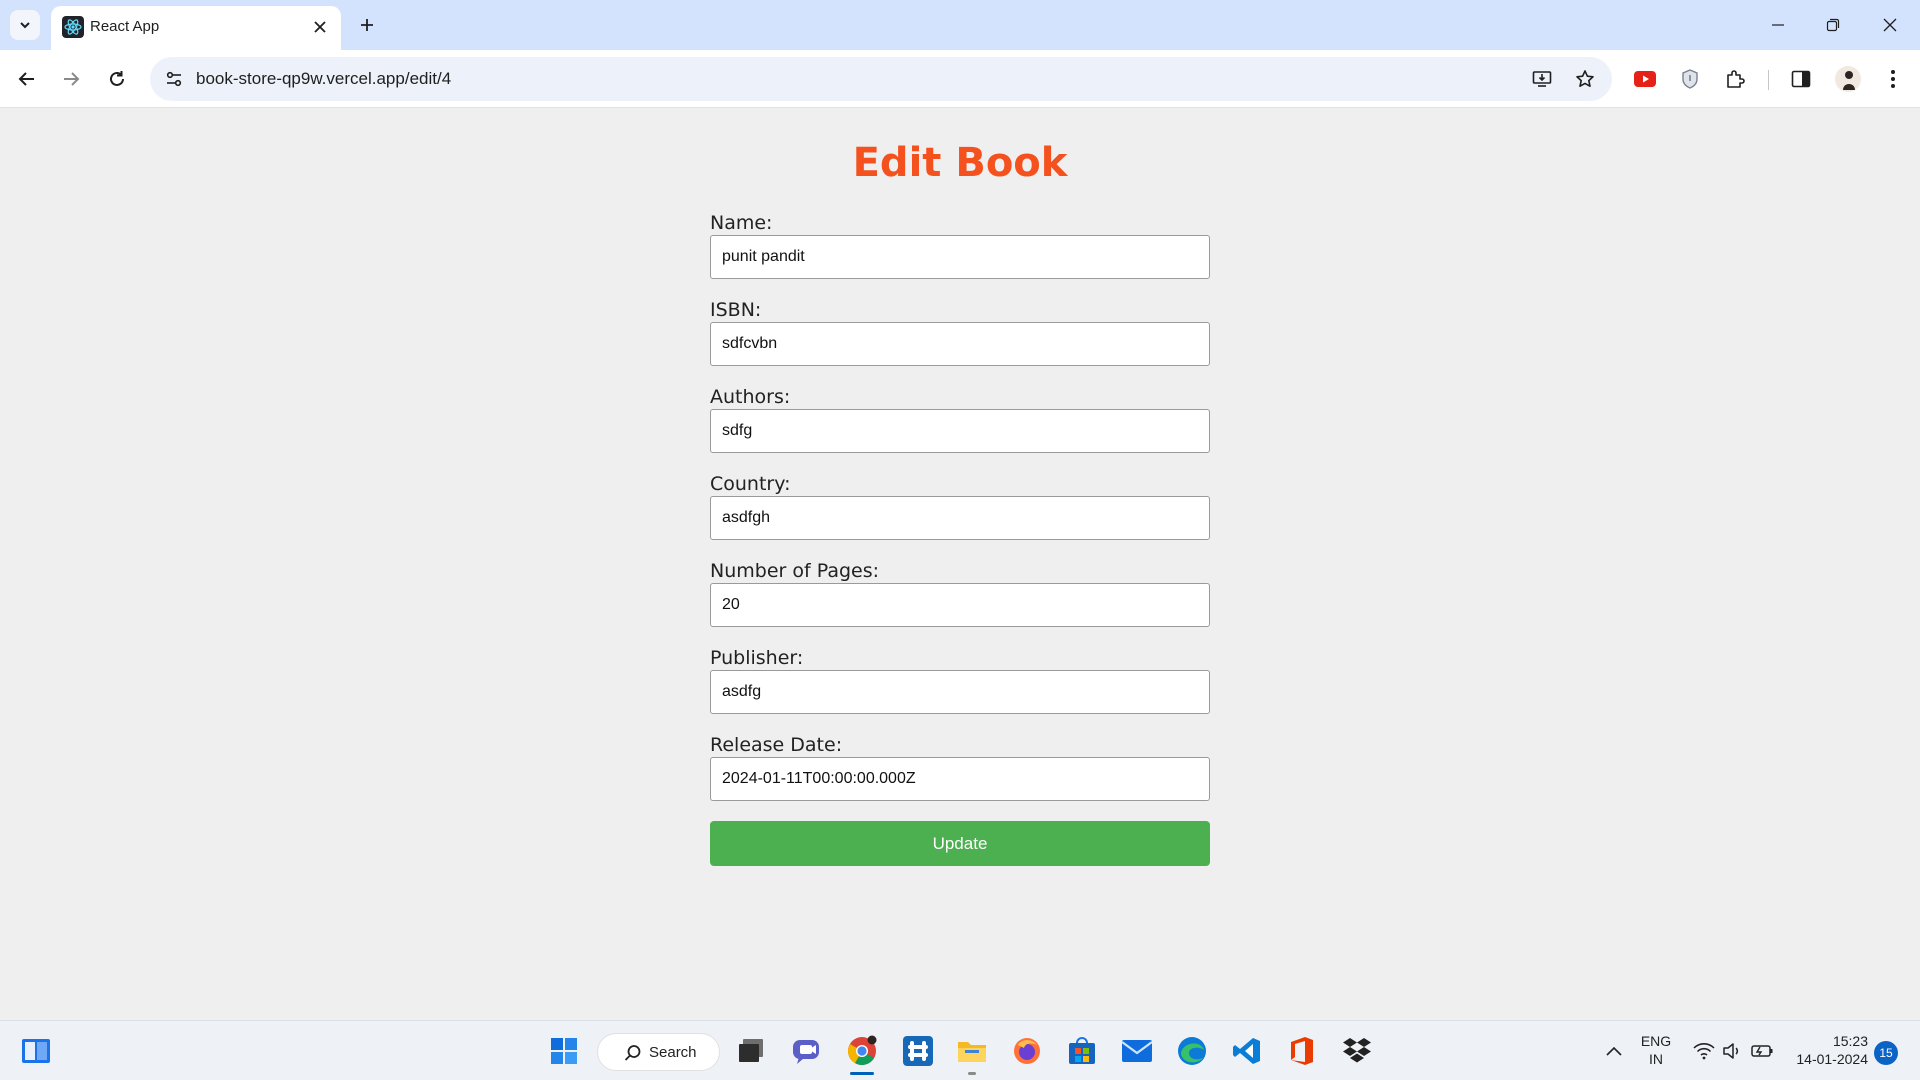  I want to click on arrow-right-icon, so click(72, 79).